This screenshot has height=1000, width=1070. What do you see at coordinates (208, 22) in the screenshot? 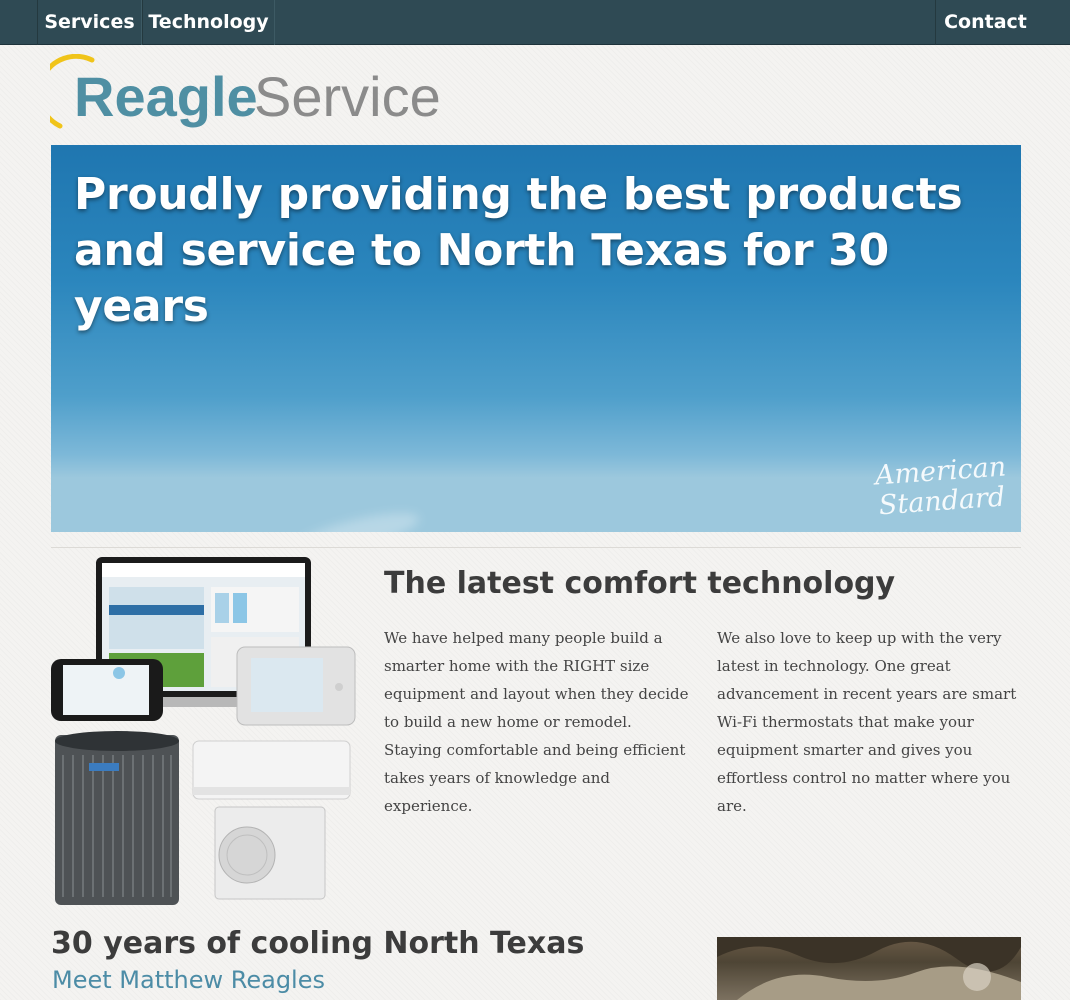
I see `nav-technology-link: Technology` at bounding box center [208, 22].